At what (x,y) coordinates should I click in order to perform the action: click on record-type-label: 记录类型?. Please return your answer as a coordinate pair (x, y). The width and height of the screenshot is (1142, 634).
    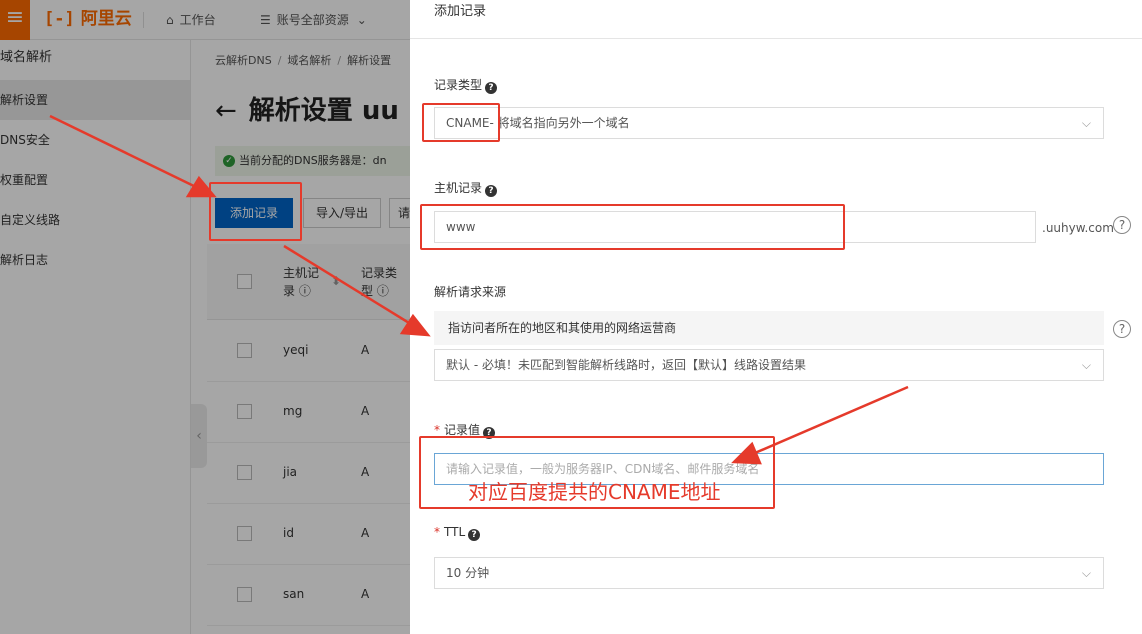
    Looking at the image, I should click on (466, 85).